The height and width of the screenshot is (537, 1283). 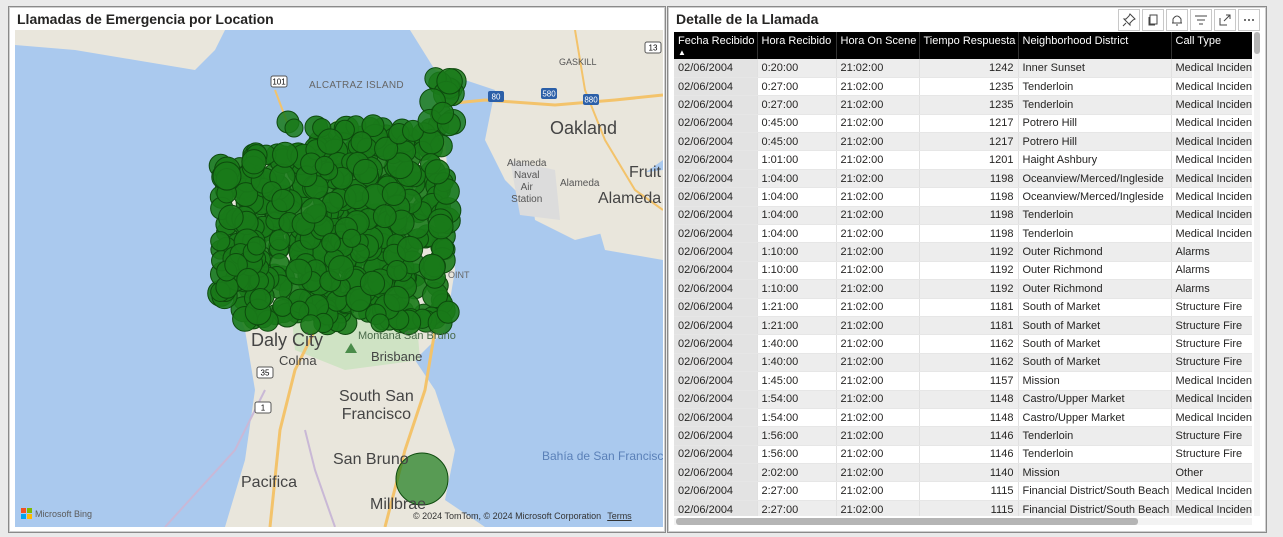 What do you see at coordinates (1095, 307) in the screenshot?
I see `table-cell: South of Market` at bounding box center [1095, 307].